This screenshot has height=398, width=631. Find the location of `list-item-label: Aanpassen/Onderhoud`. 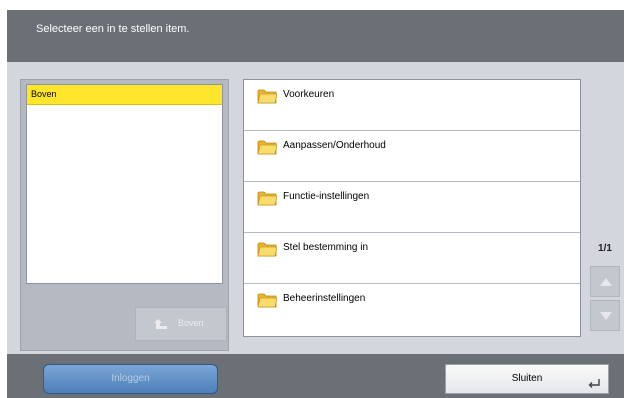

list-item-label: Aanpassen/Onderhoud is located at coordinates (334, 145).